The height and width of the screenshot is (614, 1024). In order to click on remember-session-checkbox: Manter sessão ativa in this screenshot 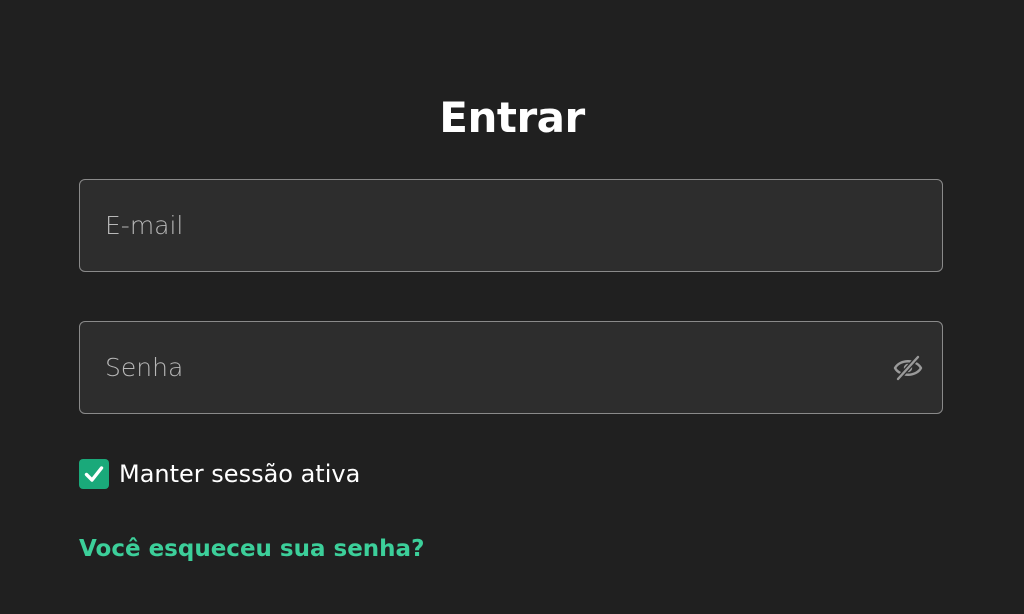, I will do `click(219, 474)`.